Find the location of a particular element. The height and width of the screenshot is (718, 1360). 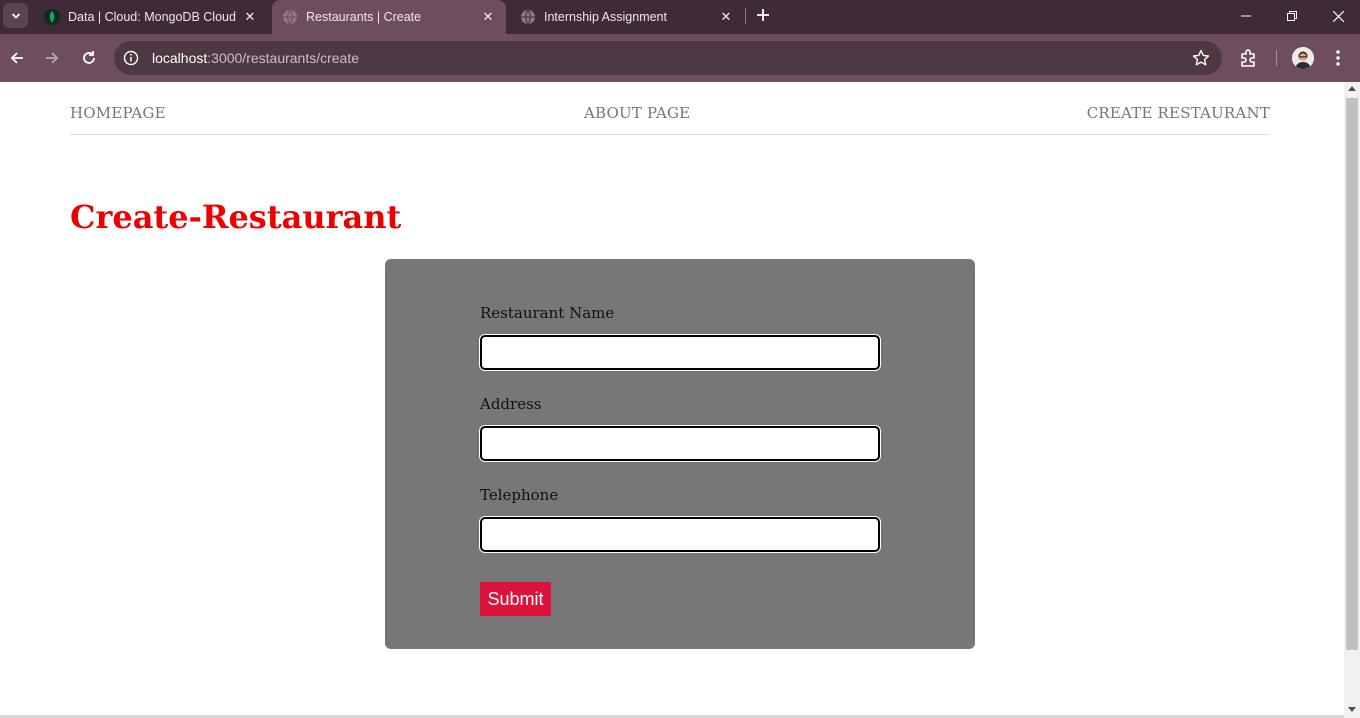

reload-button is located at coordinates (89, 58).